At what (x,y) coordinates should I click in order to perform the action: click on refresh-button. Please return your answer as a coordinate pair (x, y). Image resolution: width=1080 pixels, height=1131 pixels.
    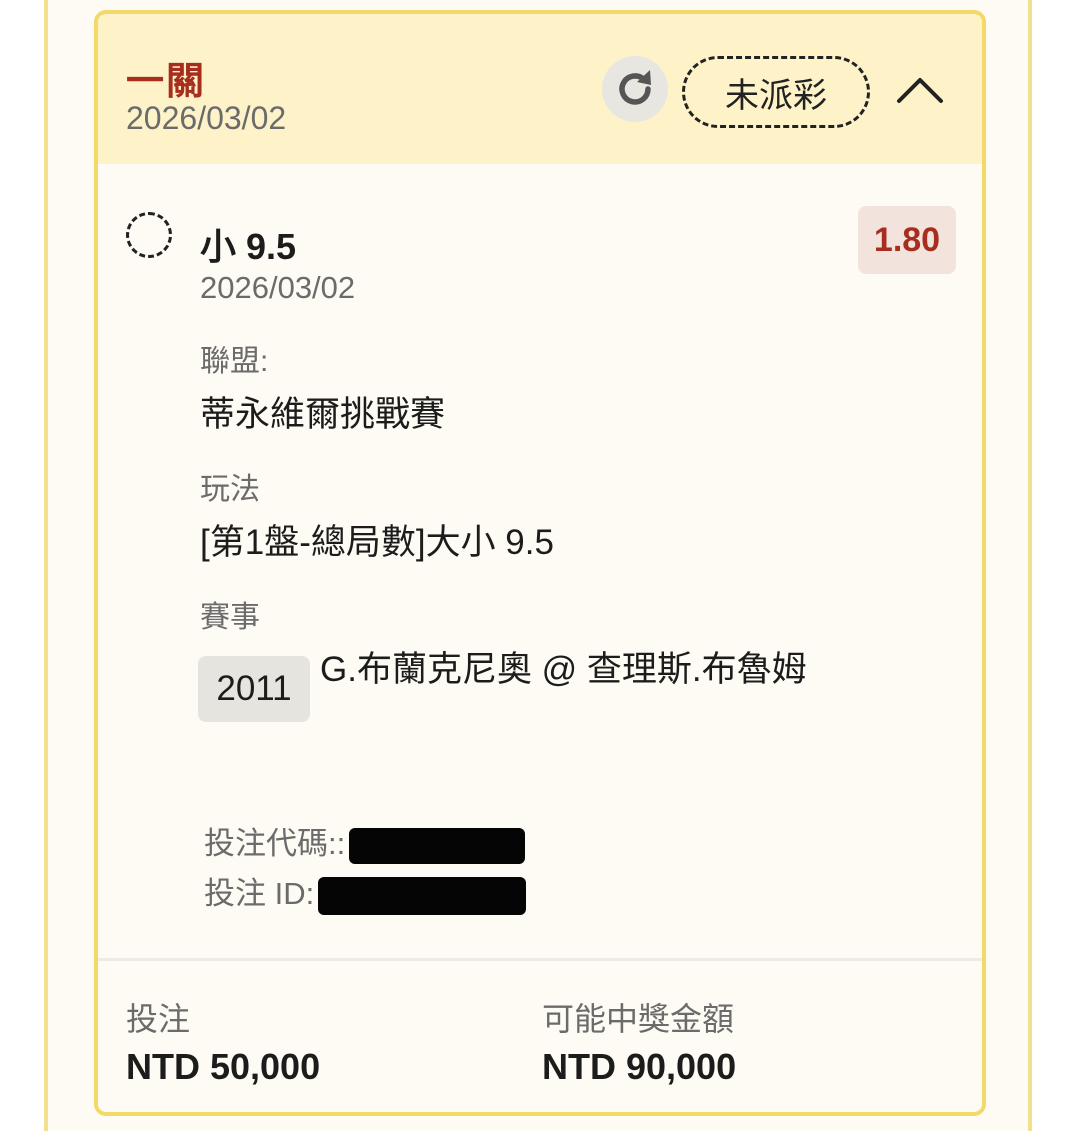
    Looking at the image, I should click on (635, 89).